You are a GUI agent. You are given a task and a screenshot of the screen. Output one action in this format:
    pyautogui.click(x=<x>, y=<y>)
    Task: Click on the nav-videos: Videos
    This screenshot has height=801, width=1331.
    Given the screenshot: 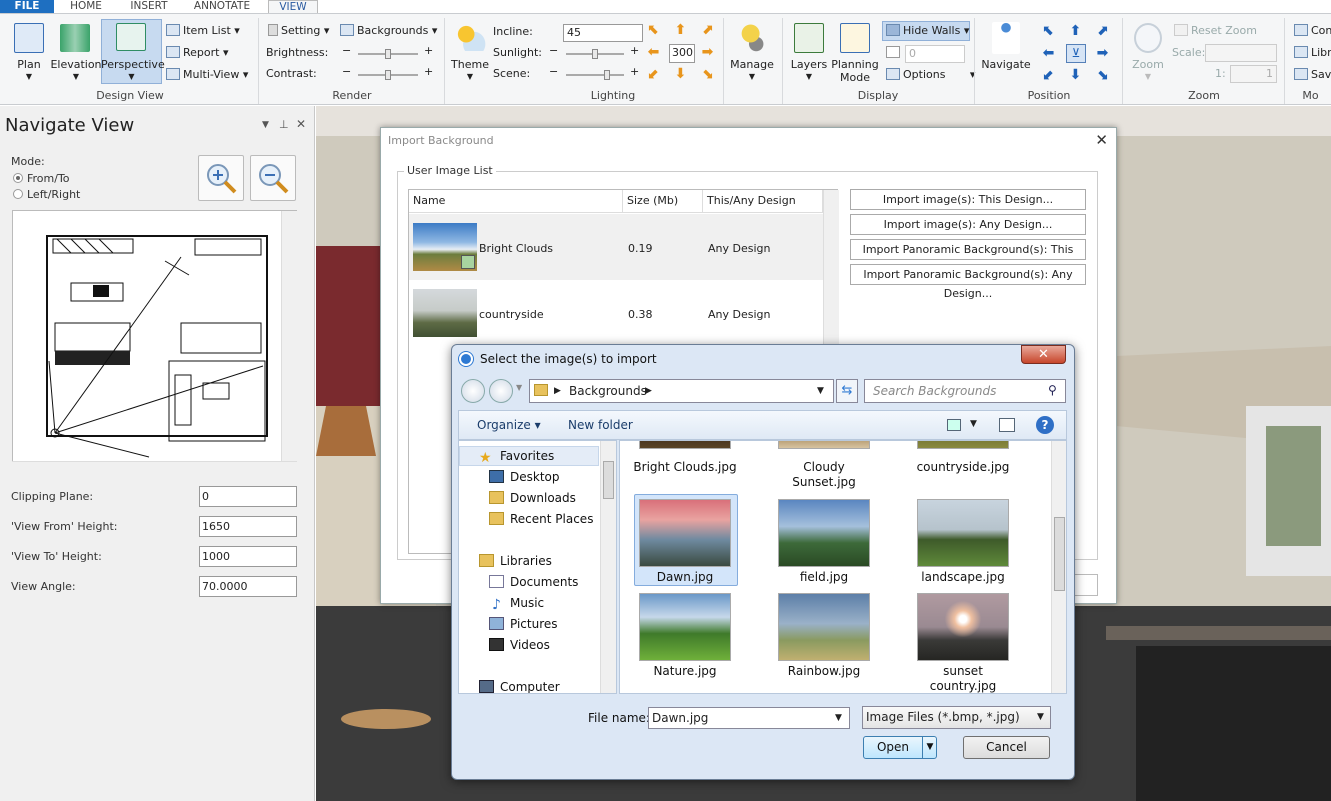 What is the action you would take?
    pyautogui.click(x=519, y=645)
    